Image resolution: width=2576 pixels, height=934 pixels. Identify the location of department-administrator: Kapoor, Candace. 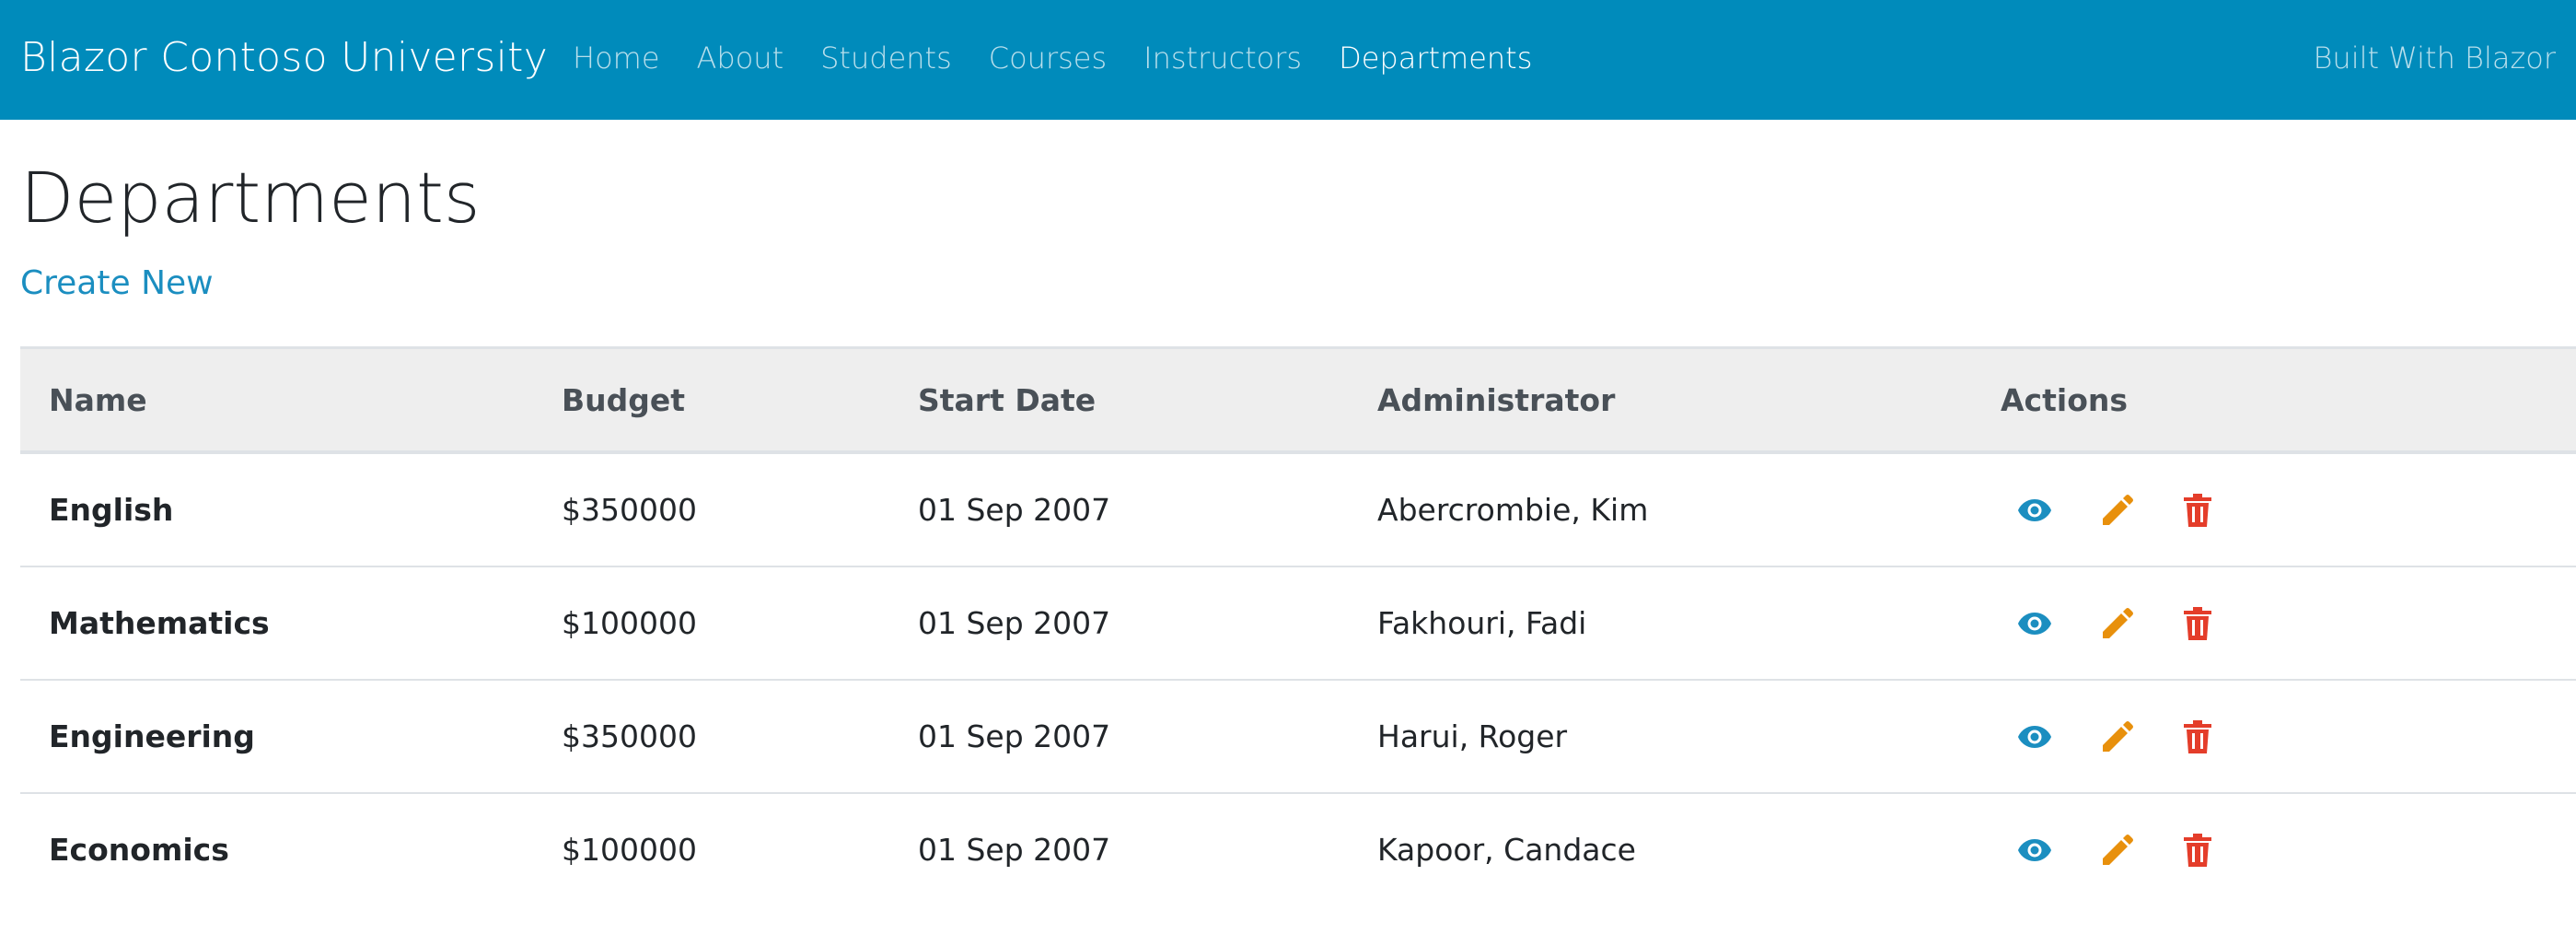
(1506, 850).